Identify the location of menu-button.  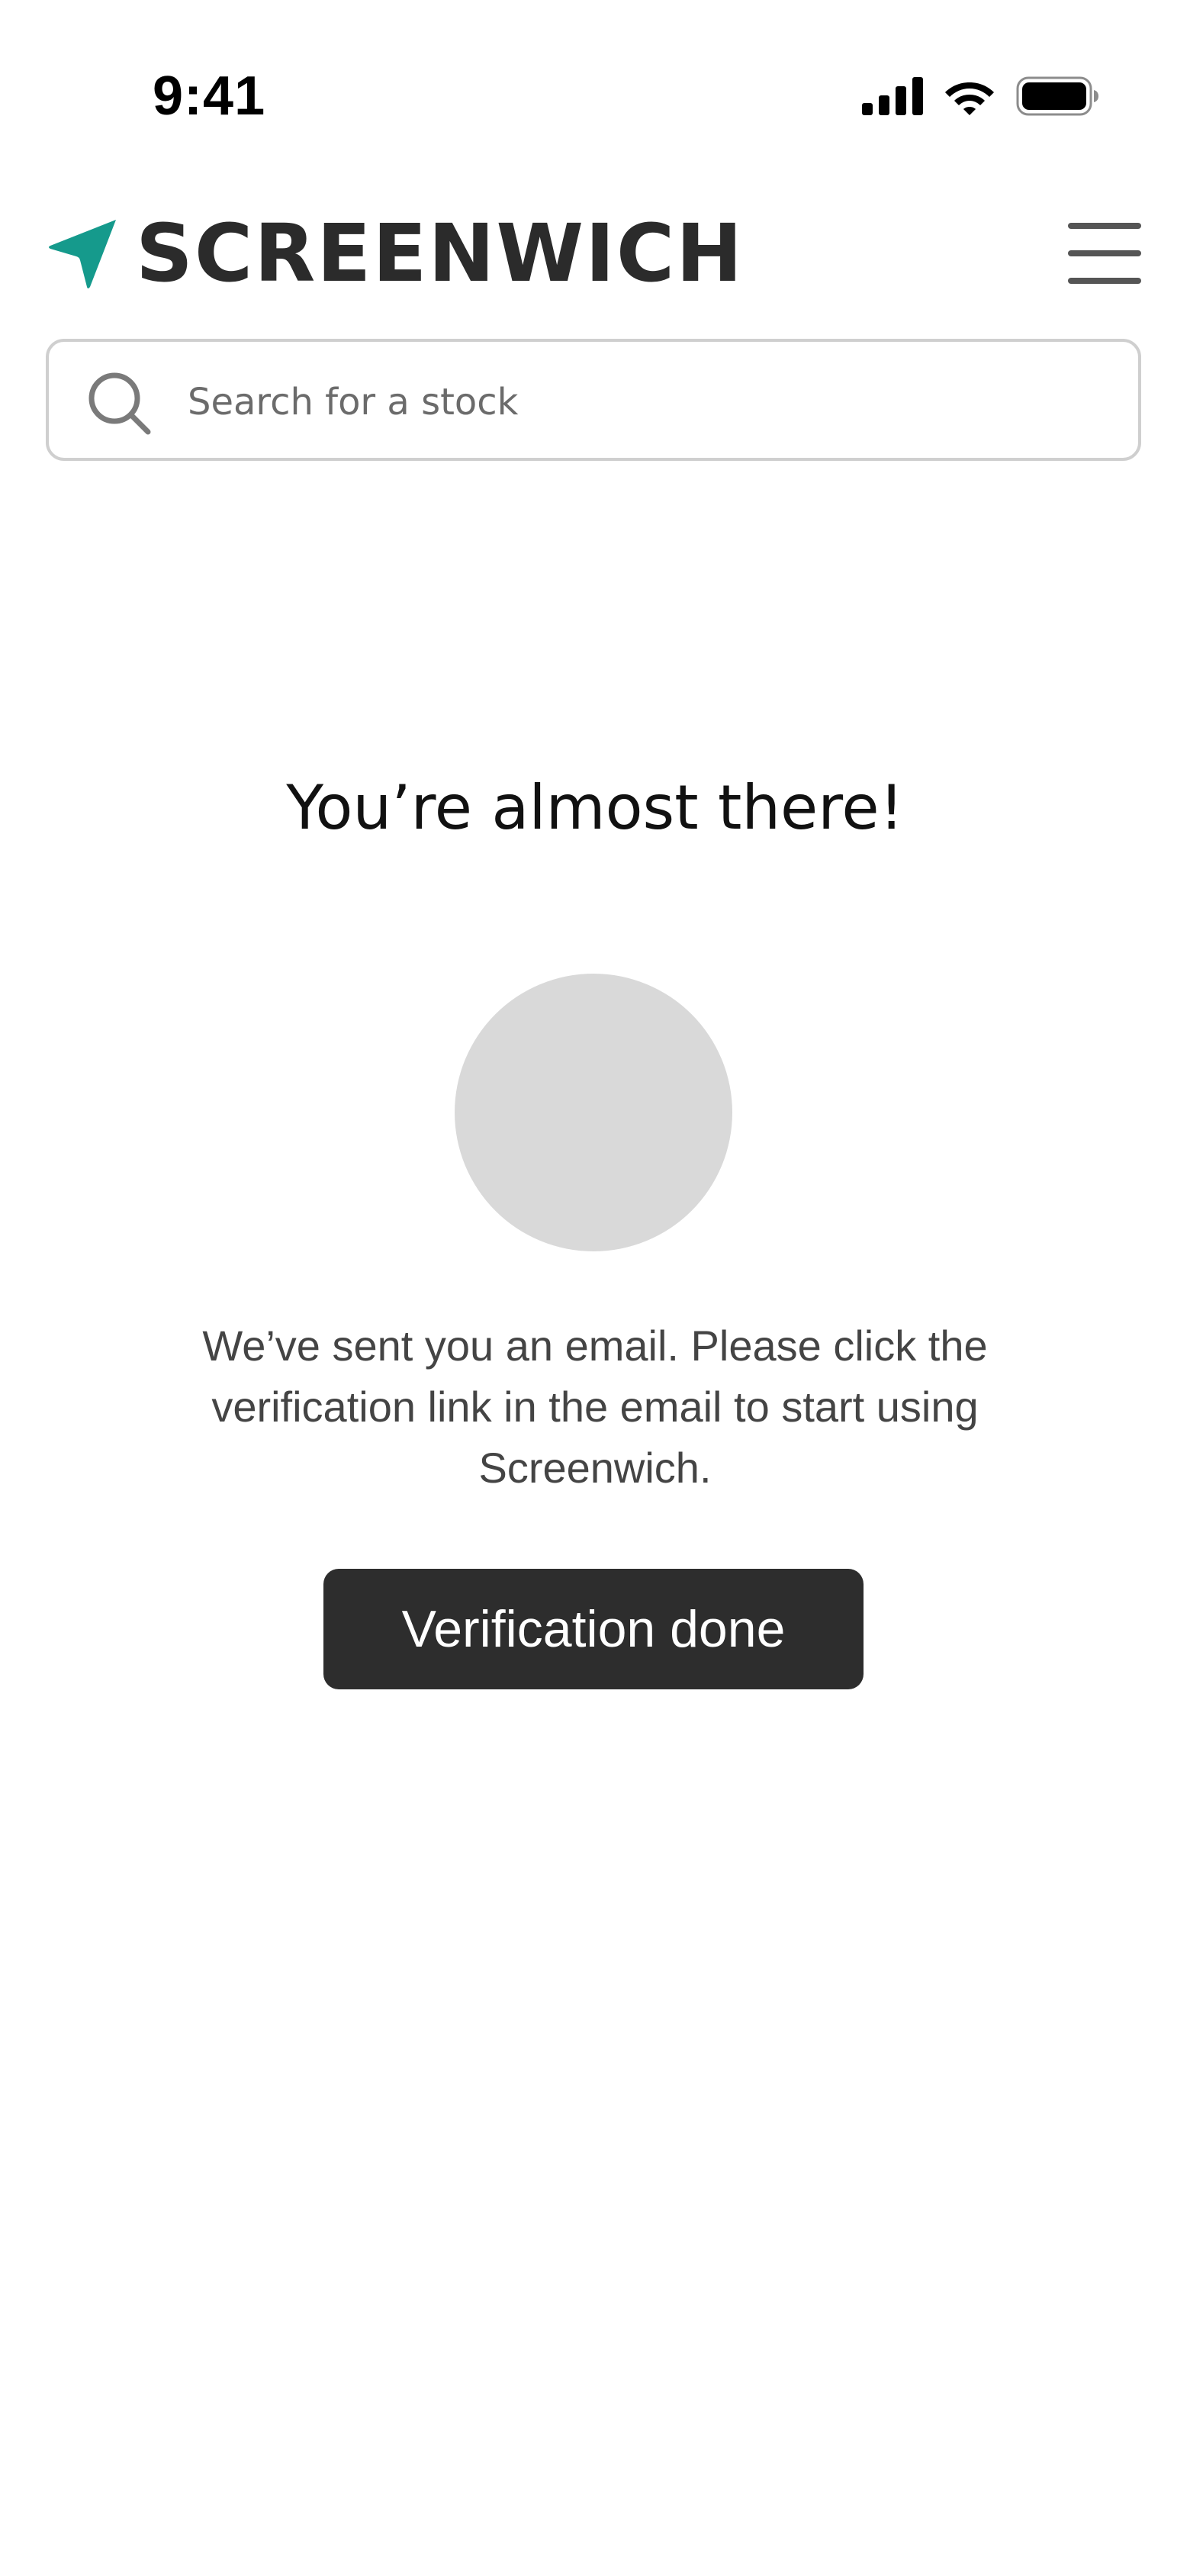
(1104, 253).